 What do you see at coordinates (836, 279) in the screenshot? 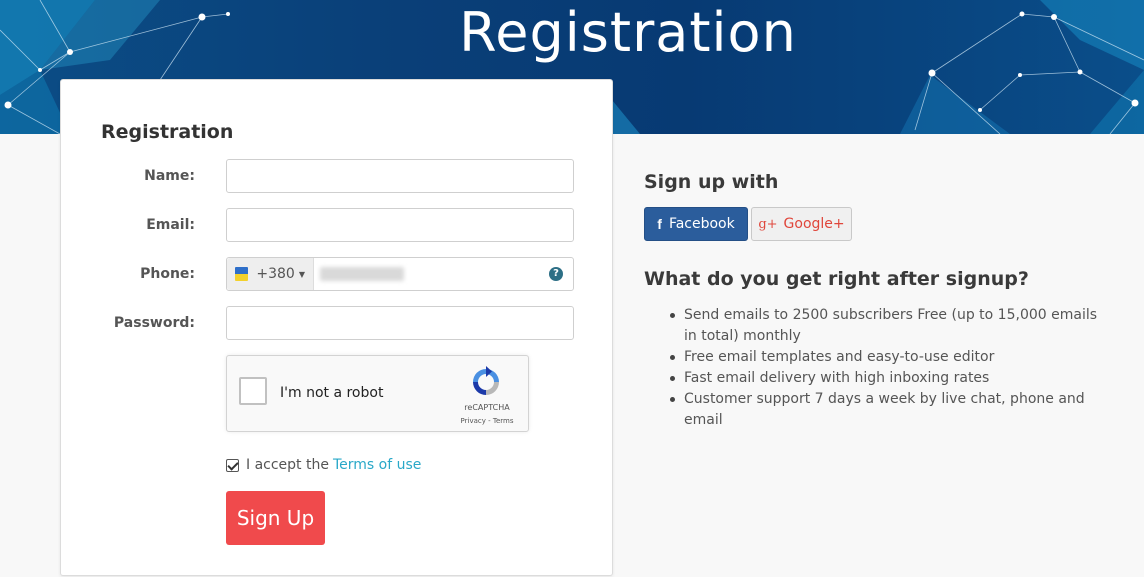
I see `benefits-heading: What do you get right after signup?` at bounding box center [836, 279].